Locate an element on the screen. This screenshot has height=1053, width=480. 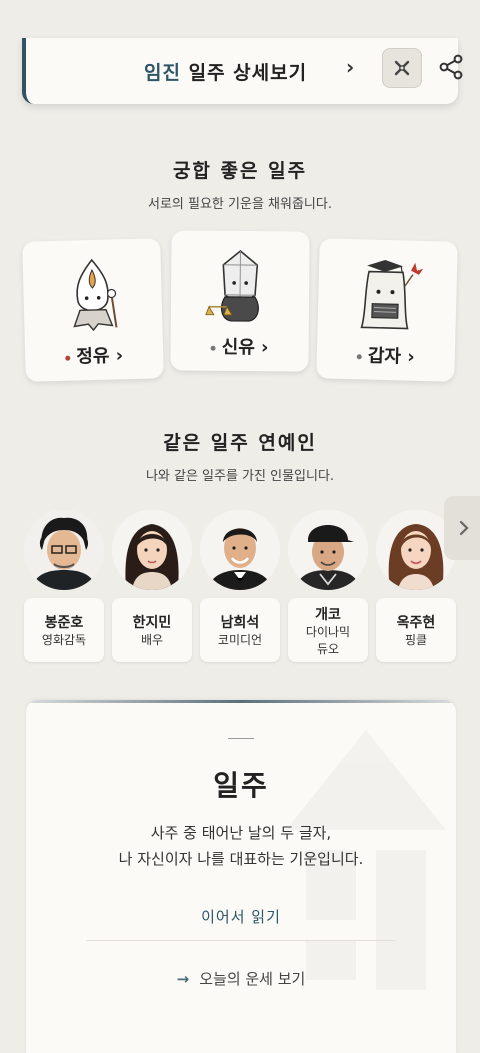
info-description: 사주 중 태어난 날의 두 글자, 나 자신이자 나를 대표하는 기운입니다. is located at coordinates (241, 846).